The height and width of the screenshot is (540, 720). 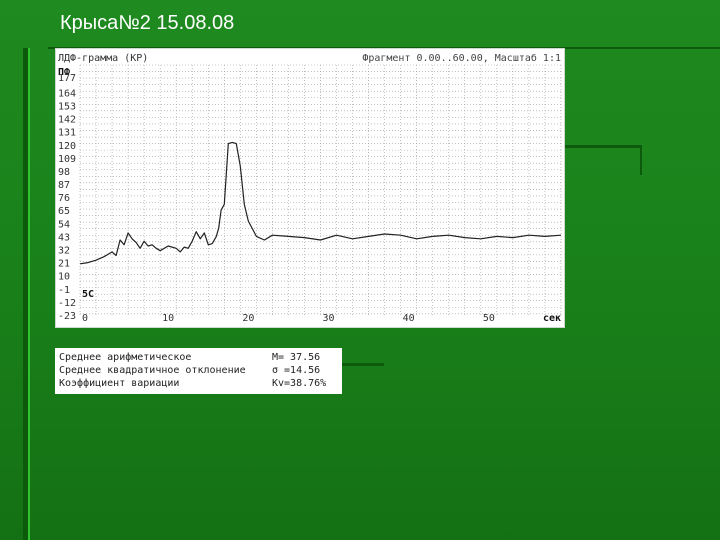 I want to click on slide-title: Крыса№2 15.08.08, so click(x=147, y=23).